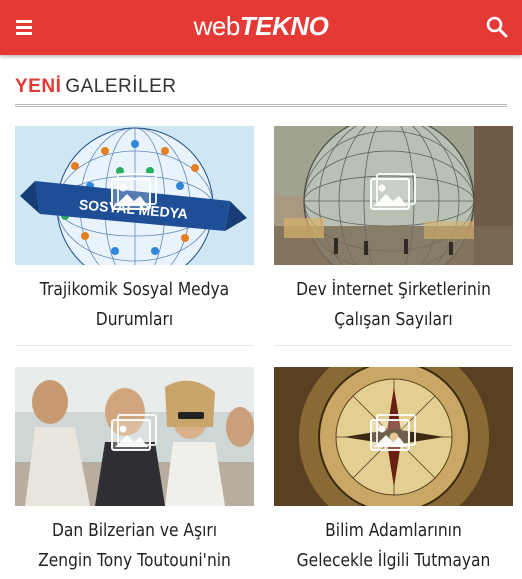 The width and height of the screenshot is (522, 579). Describe the element at coordinates (121, 86) in the screenshot. I see `section-title-label: GALERİLER` at that location.